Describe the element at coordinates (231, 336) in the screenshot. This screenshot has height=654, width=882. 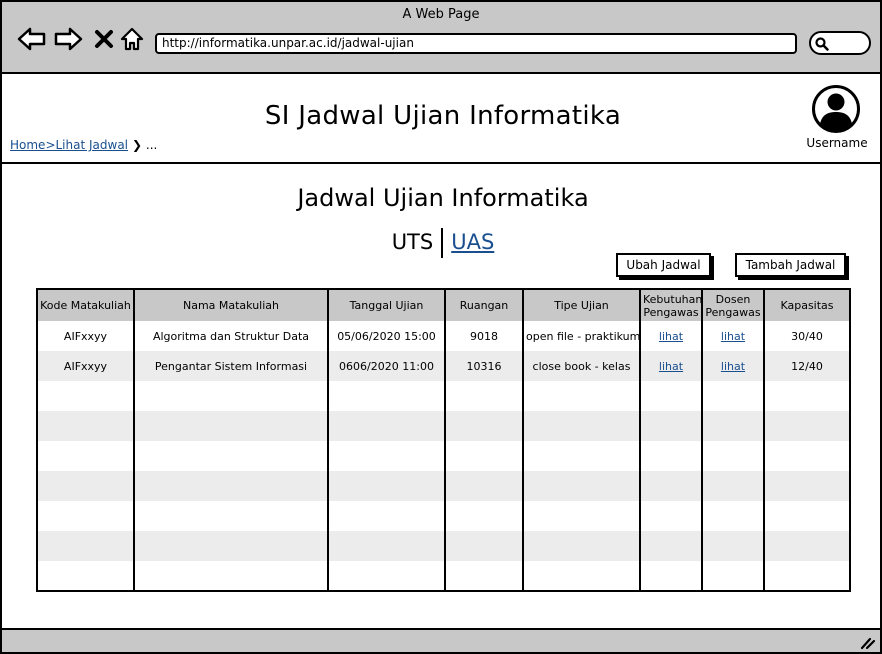
I see `table-cell: Algoritma dan Struktur Data` at that location.